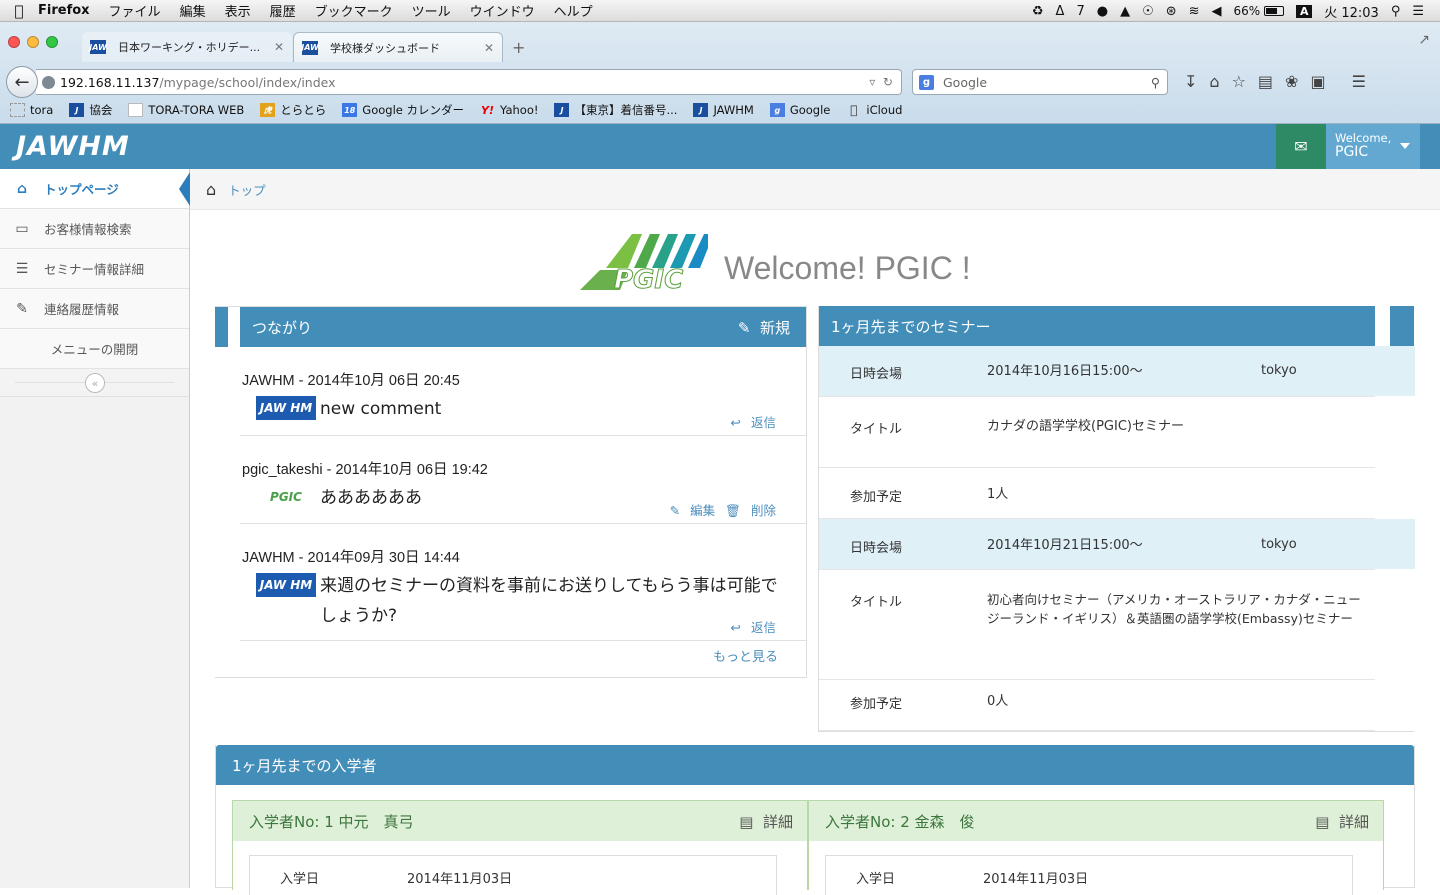 This screenshot has height=895, width=1440. What do you see at coordinates (874, 110) in the screenshot?
I see `bookmark-icloud:  iCloud` at bounding box center [874, 110].